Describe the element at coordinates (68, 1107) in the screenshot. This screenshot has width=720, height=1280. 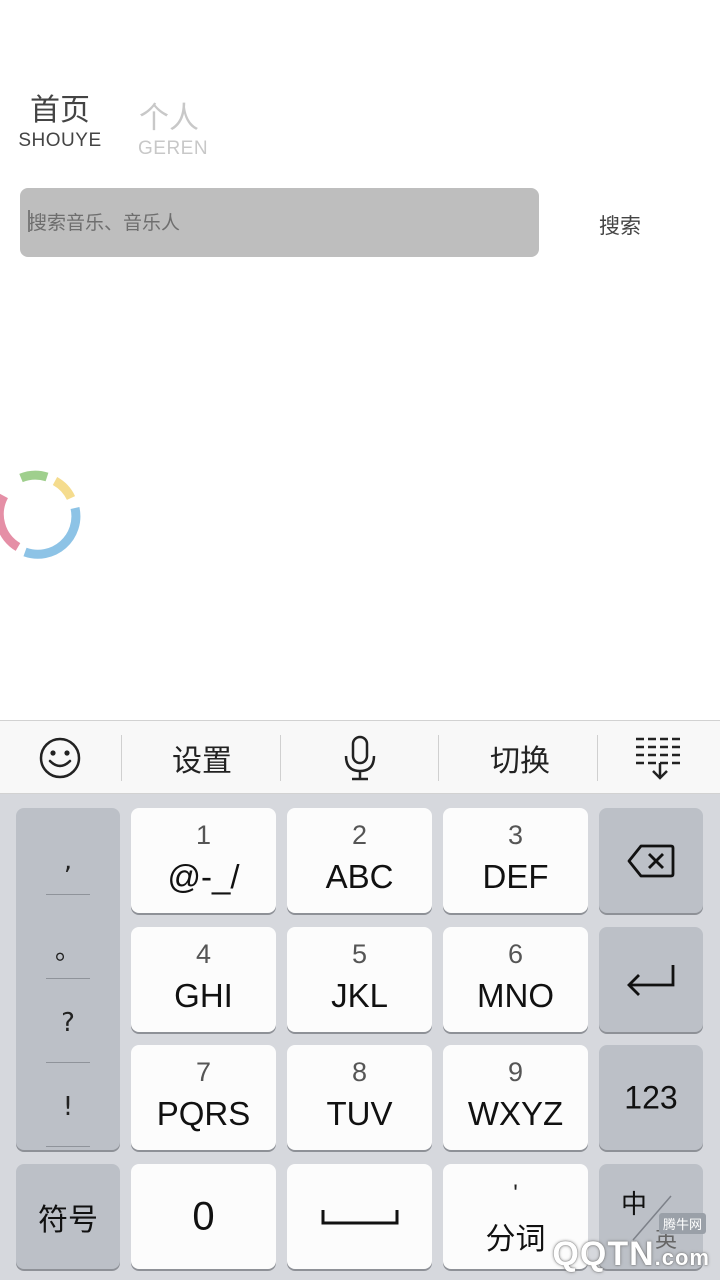
I see `punct-exclaim-key: !` at that location.